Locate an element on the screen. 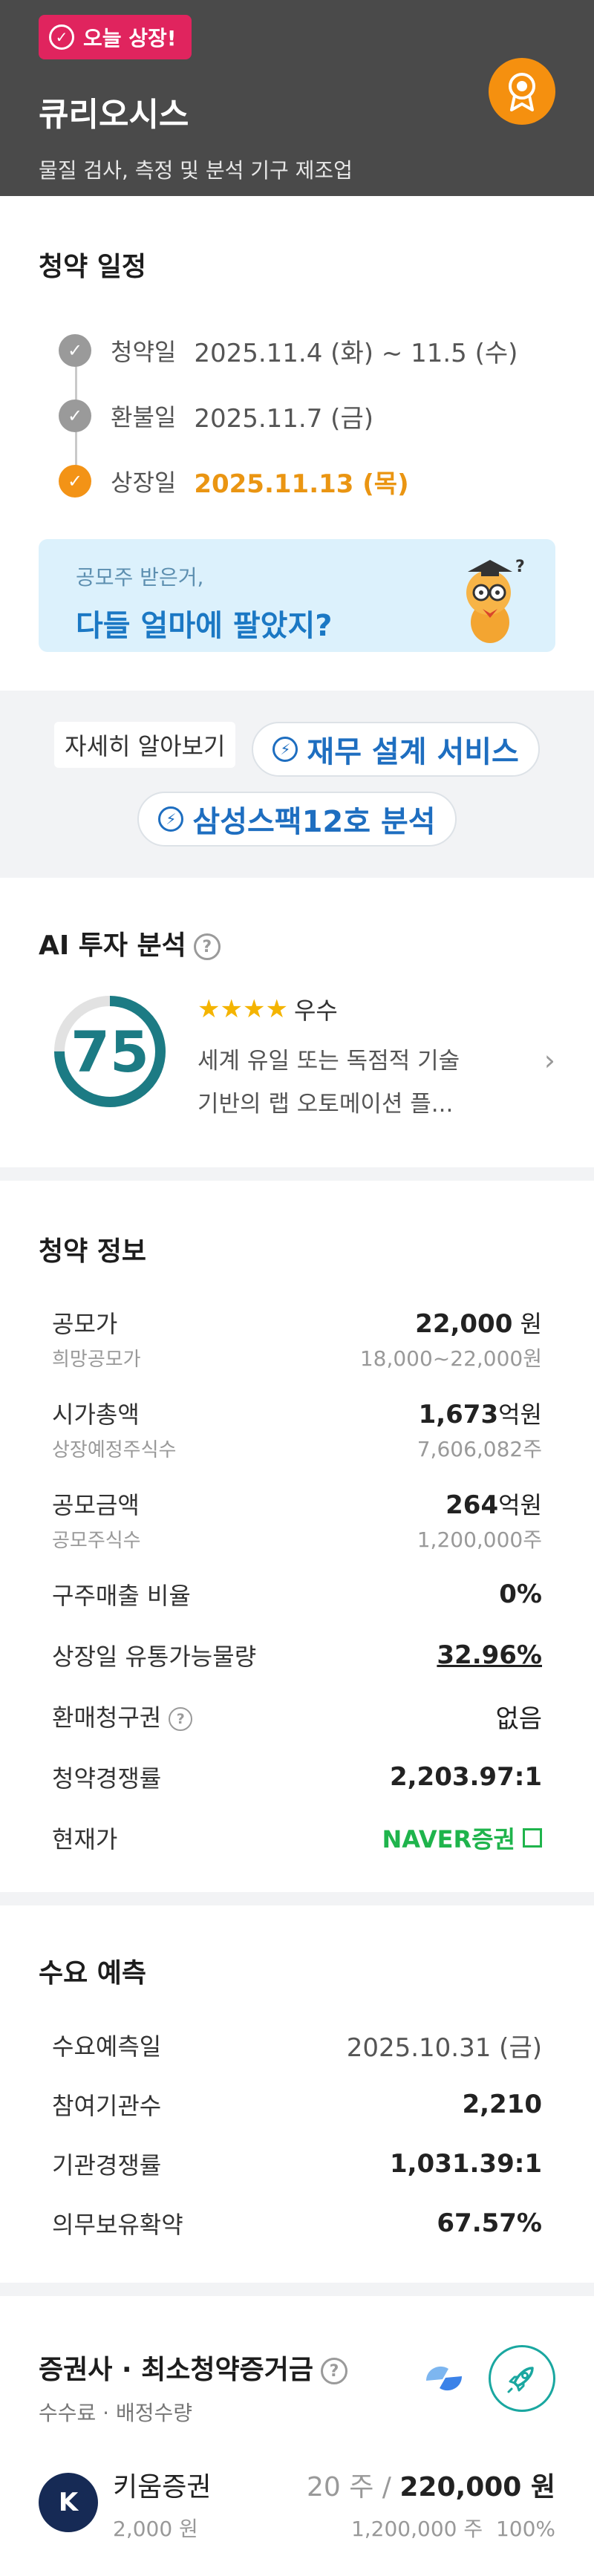 The height and width of the screenshot is (2576, 594). info-key: 청약경쟁률 is located at coordinates (107, 1778).